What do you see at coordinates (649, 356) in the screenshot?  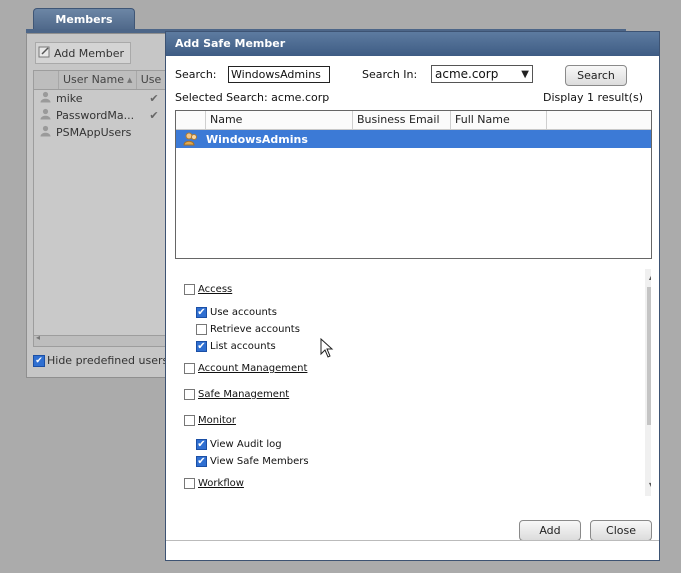 I see `scroll-thumb` at bounding box center [649, 356].